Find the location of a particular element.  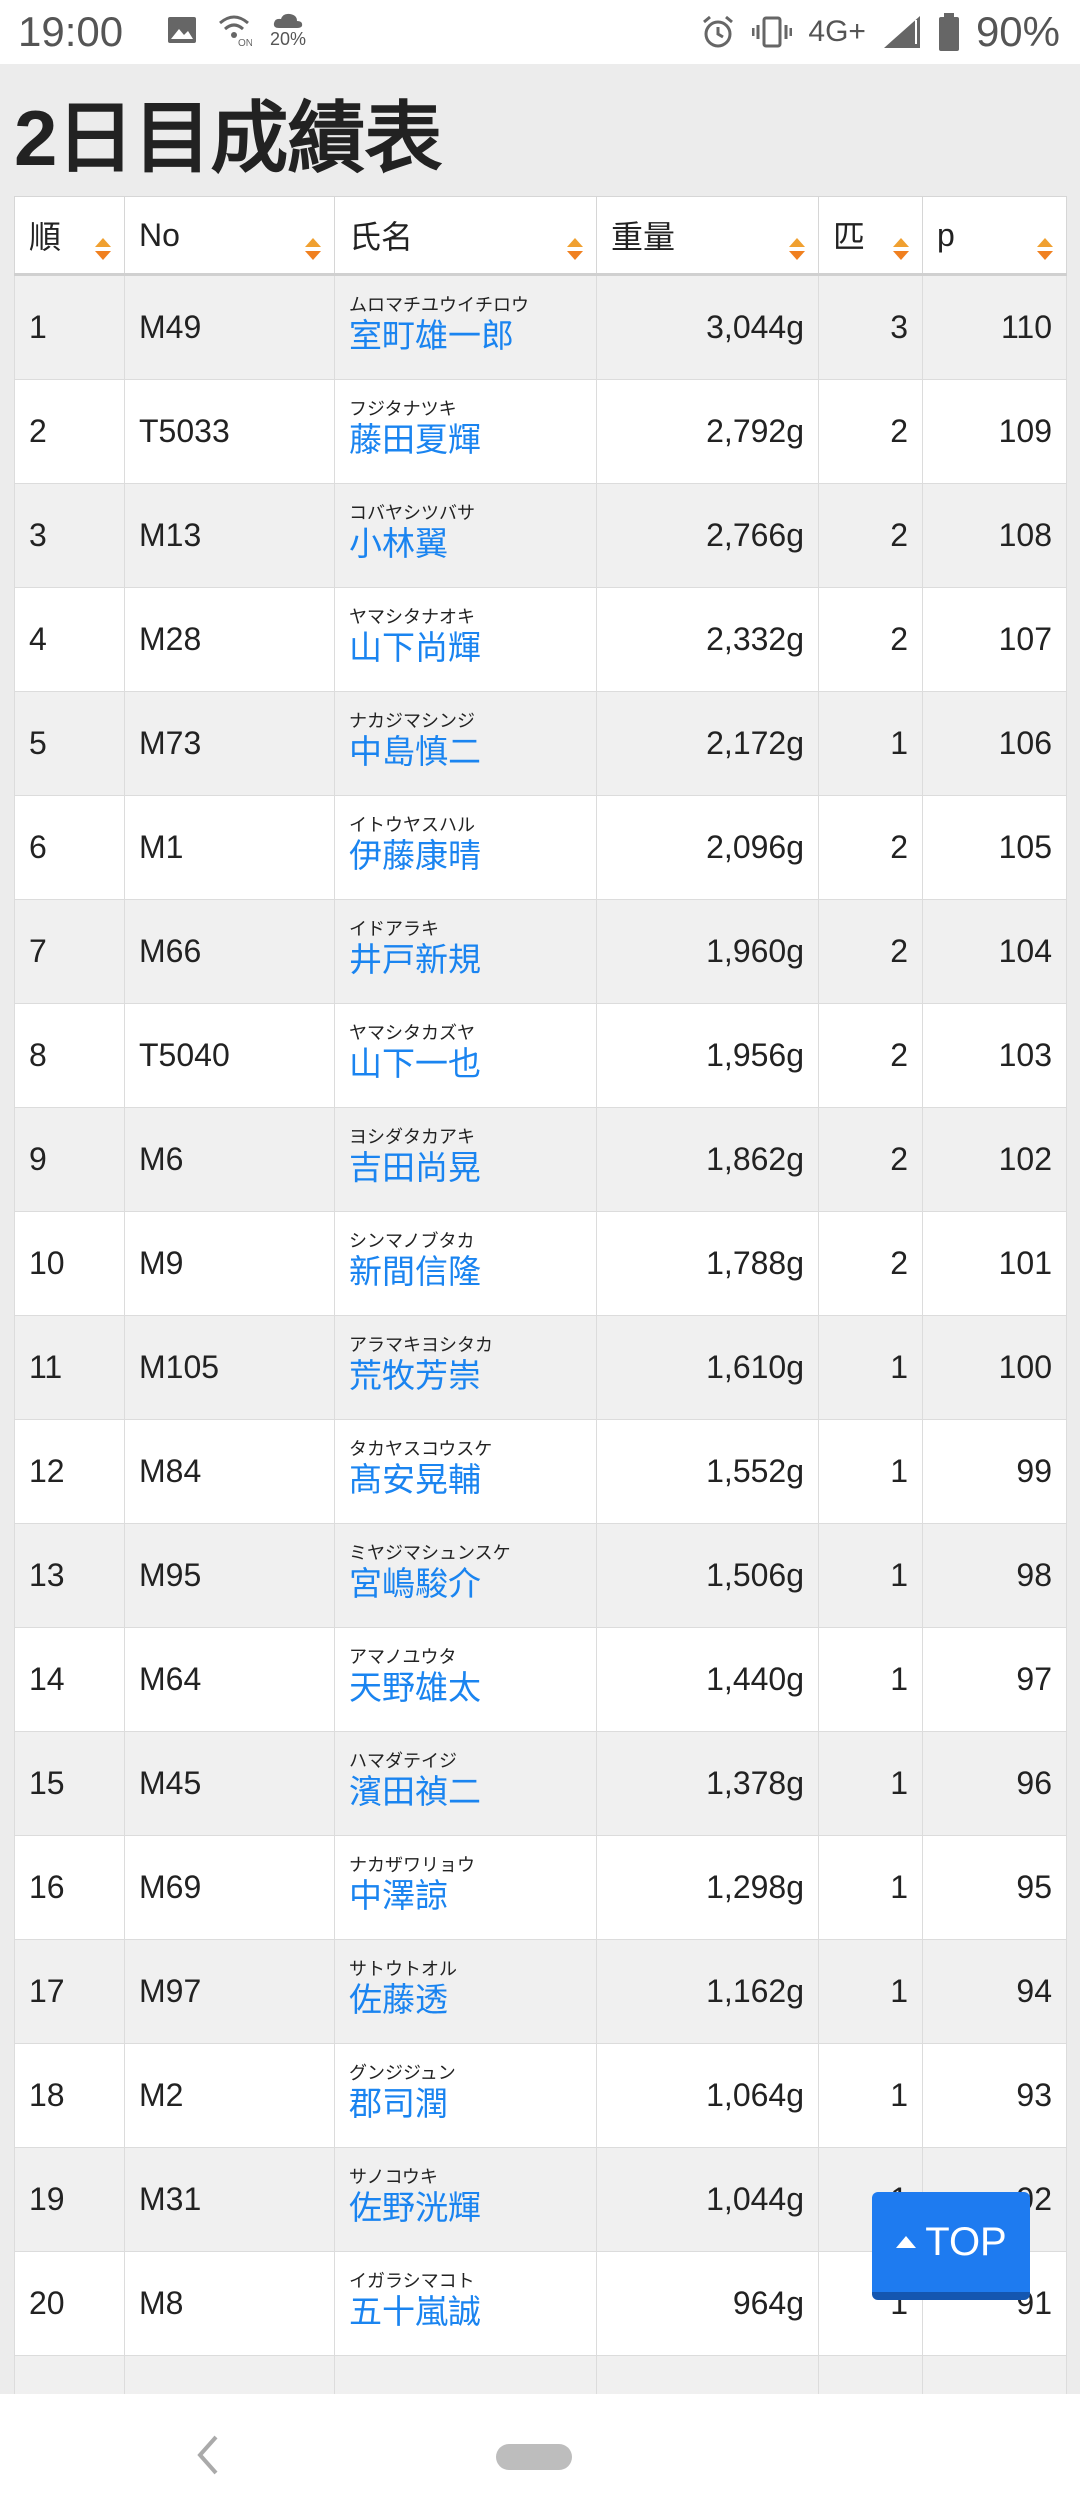

participant-name-link: 髙安晃輔 is located at coordinates (465, 1480).